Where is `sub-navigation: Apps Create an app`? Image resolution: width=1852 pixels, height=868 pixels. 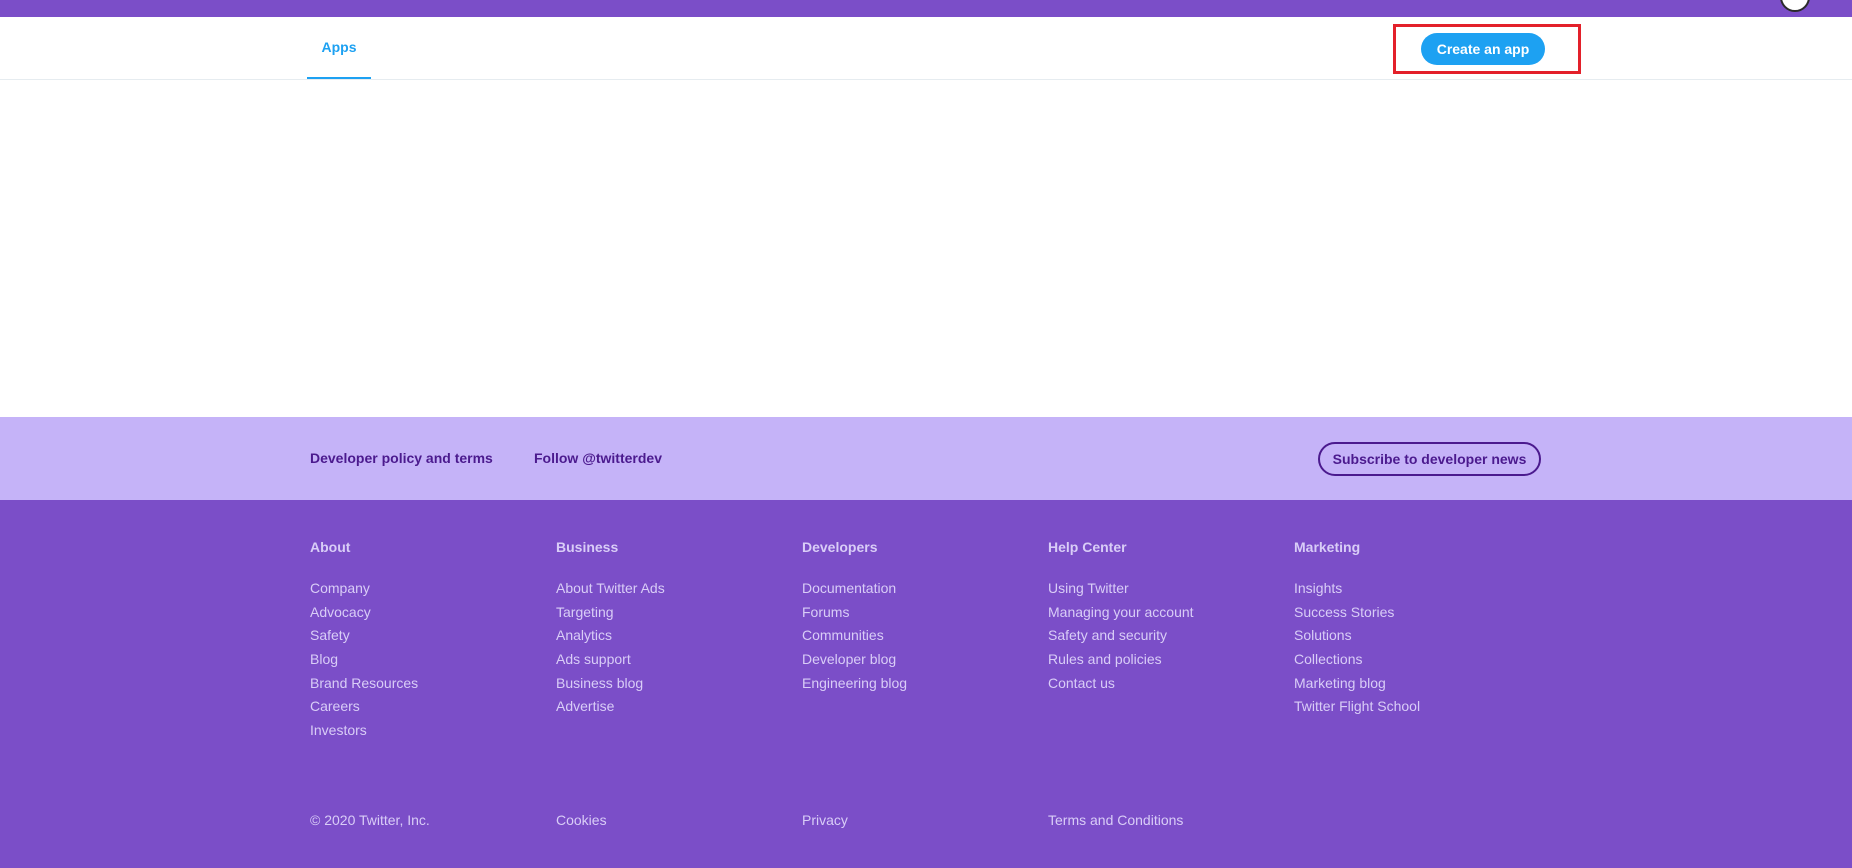 sub-navigation: Apps Create an app is located at coordinates (926, 48).